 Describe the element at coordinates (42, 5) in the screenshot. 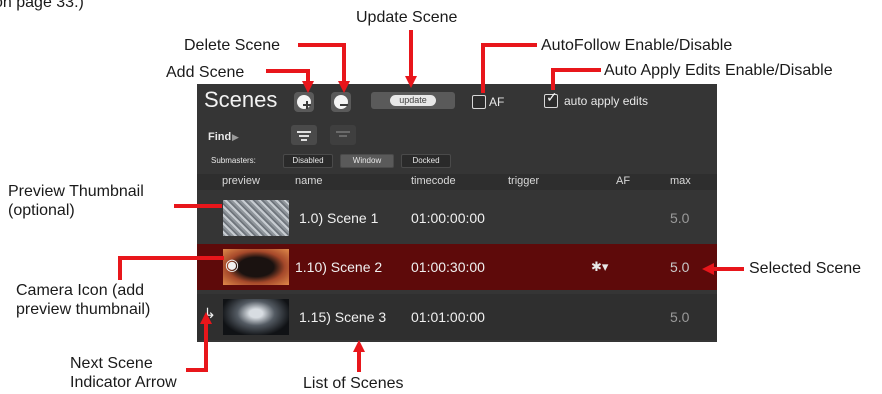

I see `annotation-top-partial: on page 33.)` at that location.